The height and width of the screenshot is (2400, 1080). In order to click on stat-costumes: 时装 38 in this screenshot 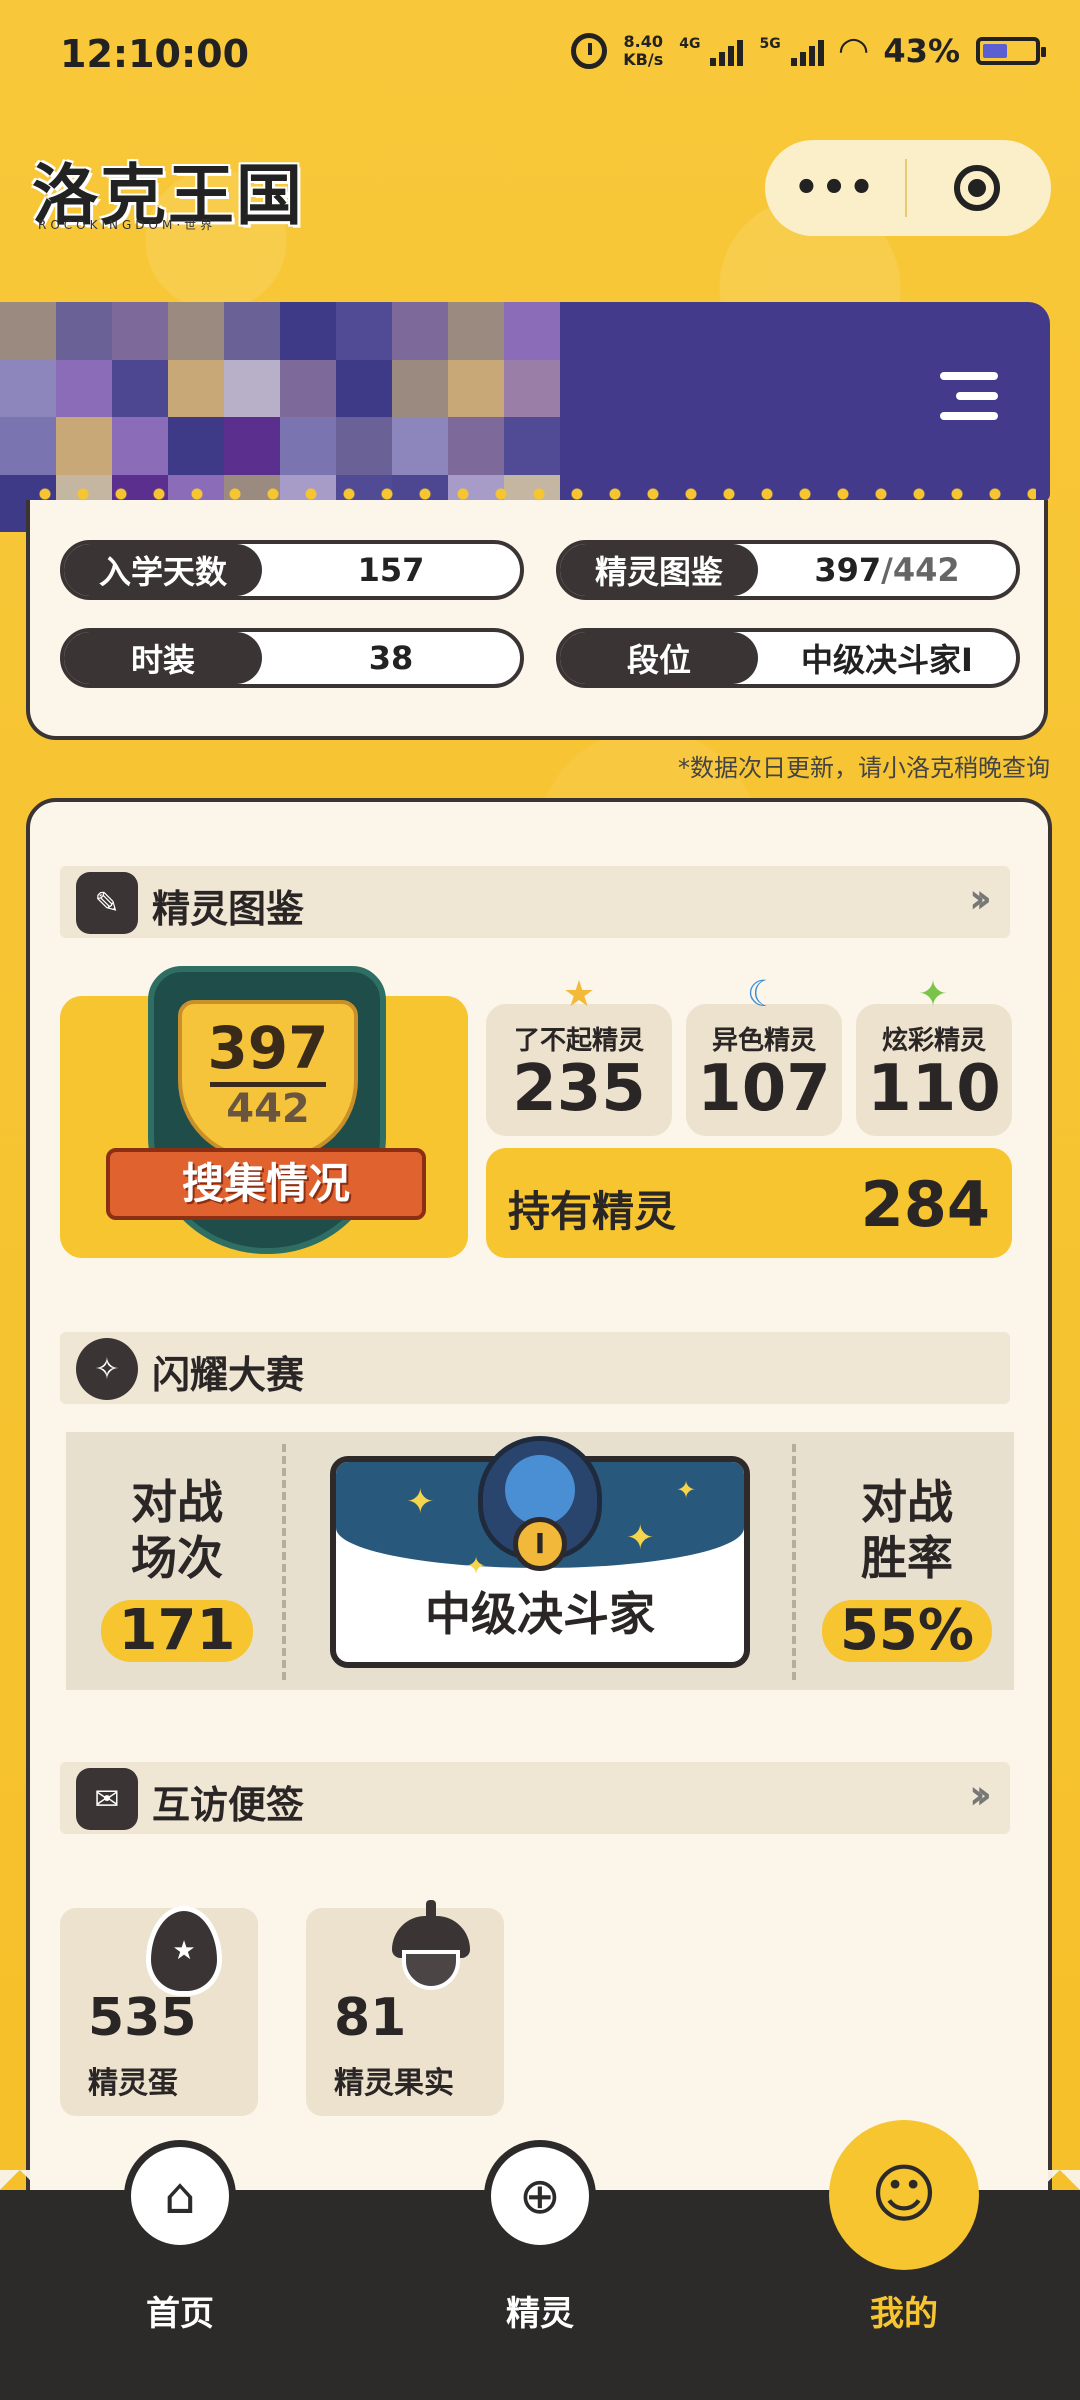, I will do `click(292, 658)`.